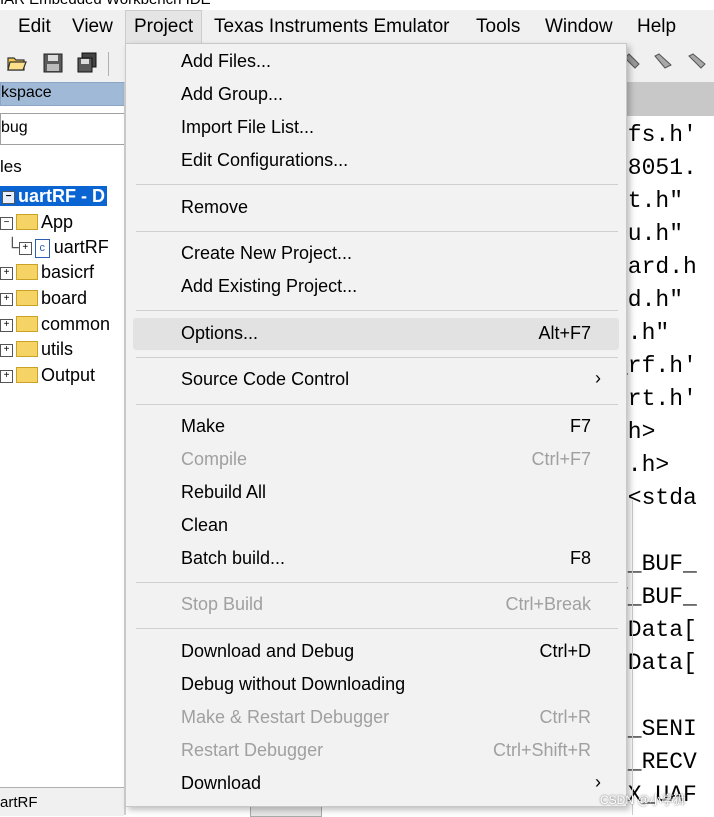  What do you see at coordinates (26, 92) in the screenshot?
I see `workspace-header-label: kspace` at bounding box center [26, 92].